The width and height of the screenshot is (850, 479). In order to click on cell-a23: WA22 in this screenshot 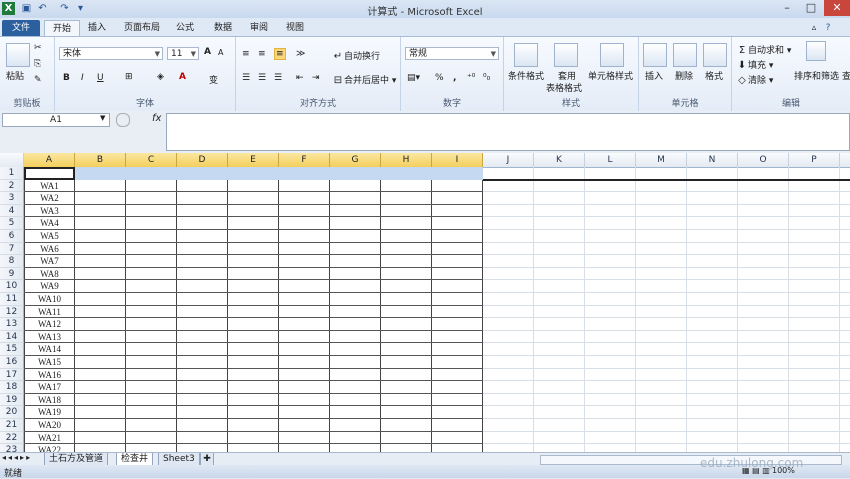, I will do `click(49, 448)`.